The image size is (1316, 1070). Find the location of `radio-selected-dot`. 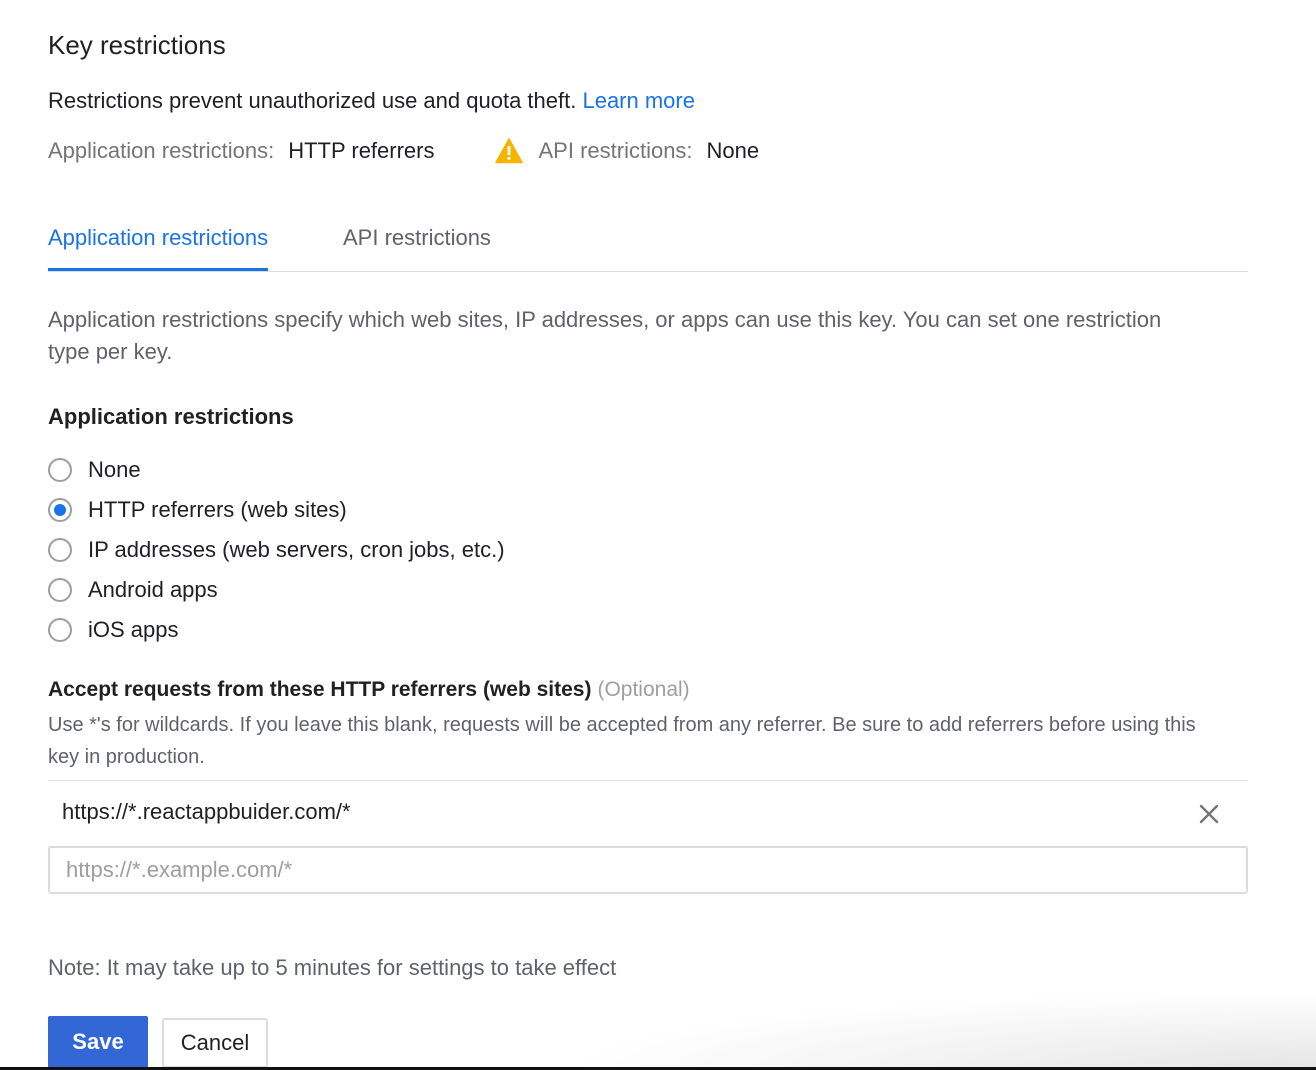

radio-selected-dot is located at coordinates (60, 510).